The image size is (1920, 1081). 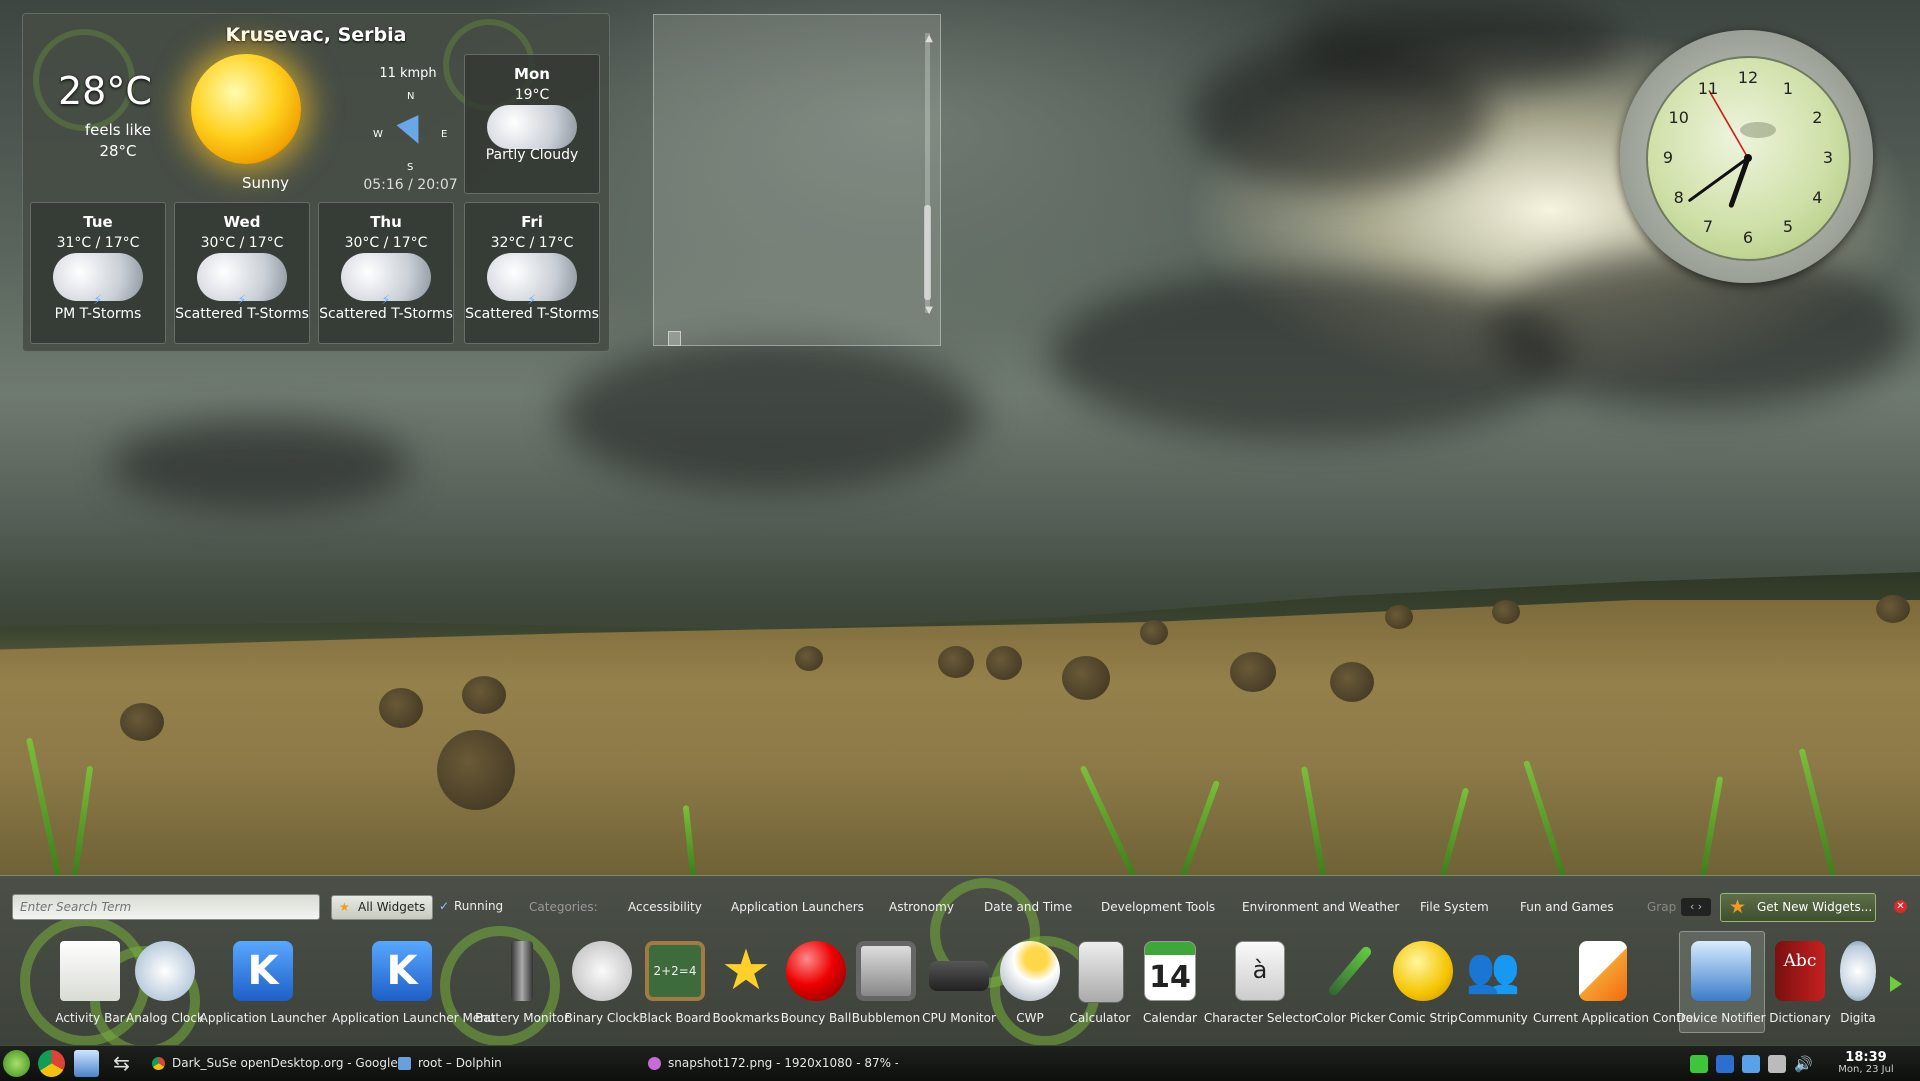 What do you see at coordinates (1866, 1057) in the screenshot?
I see `taskbar-time: 18:39` at bounding box center [1866, 1057].